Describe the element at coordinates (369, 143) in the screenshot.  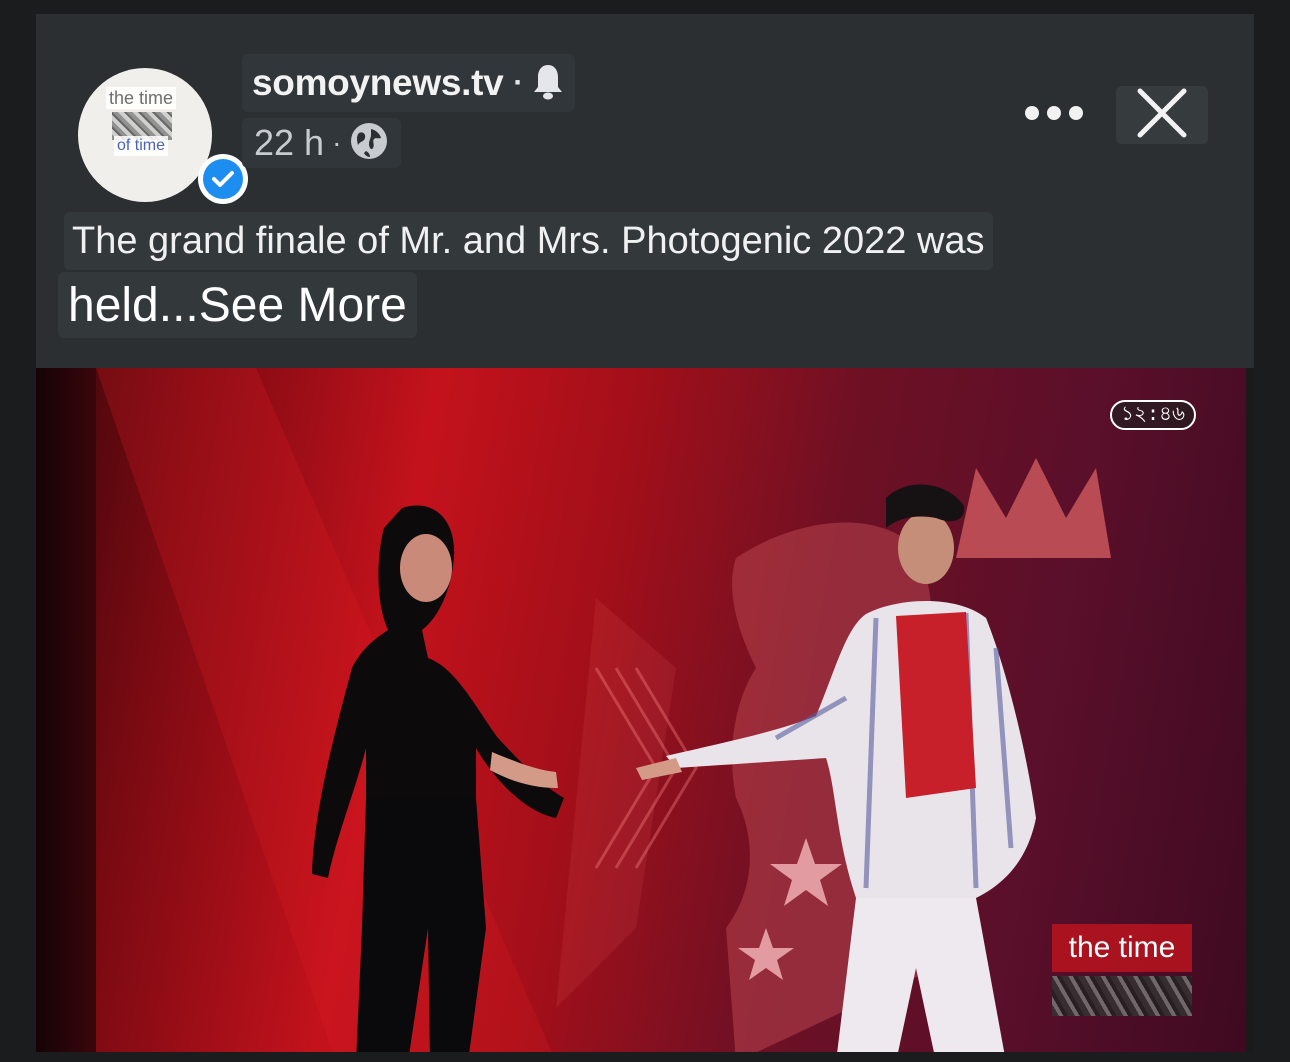
I see `globe-icon` at that location.